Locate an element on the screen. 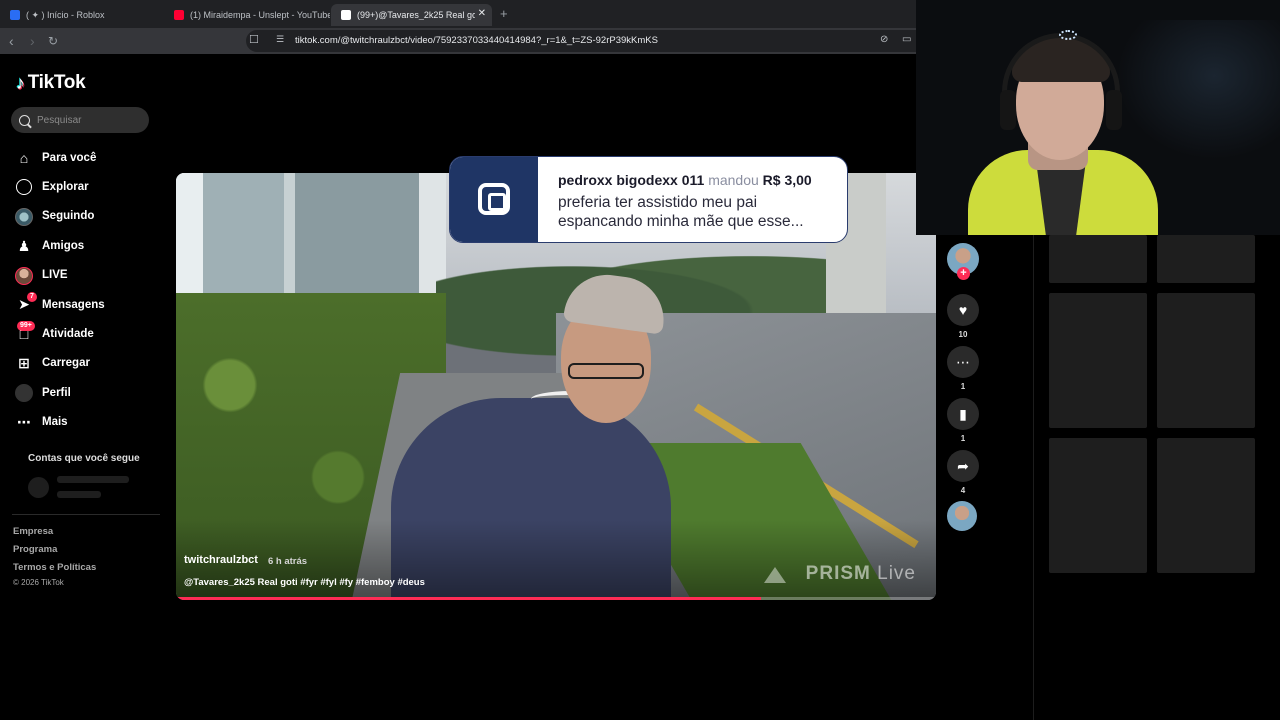 The height and width of the screenshot is (720, 1280). right-pane-divider is located at coordinates (1033, 477).